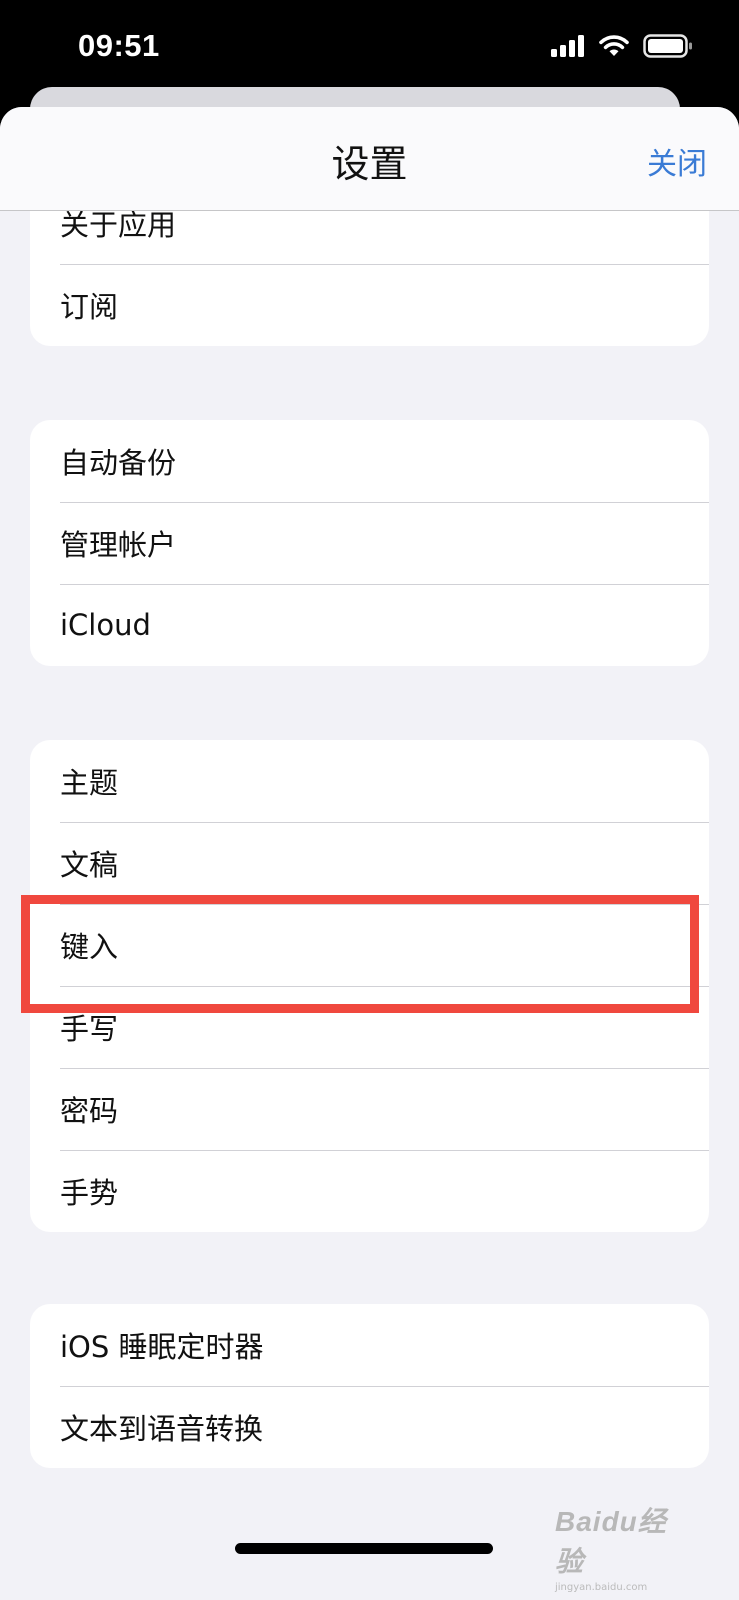  Describe the element at coordinates (677, 161) in the screenshot. I see `close-button: 关闭` at that location.